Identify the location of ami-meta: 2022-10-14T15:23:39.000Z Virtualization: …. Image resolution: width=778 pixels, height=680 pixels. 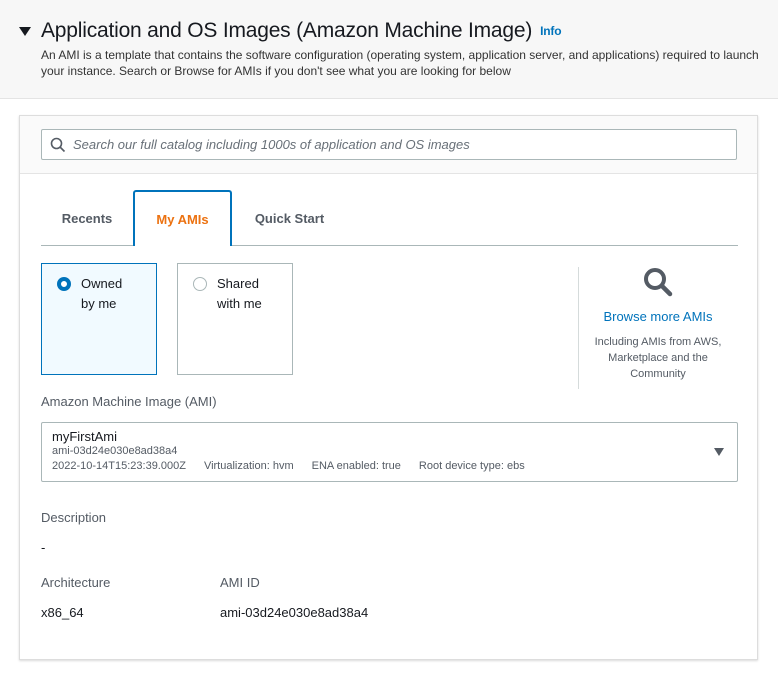
(389, 466).